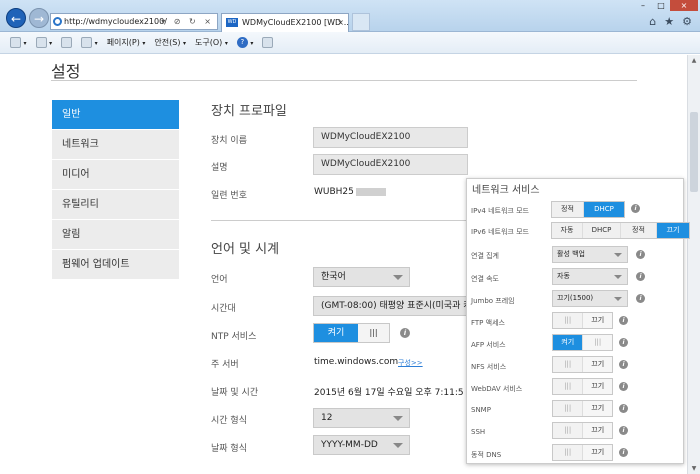 This screenshot has width=700, height=474. I want to click on datetime-value: 2015년 6월 17일 수요일 오후 7:11:5, so click(389, 393).